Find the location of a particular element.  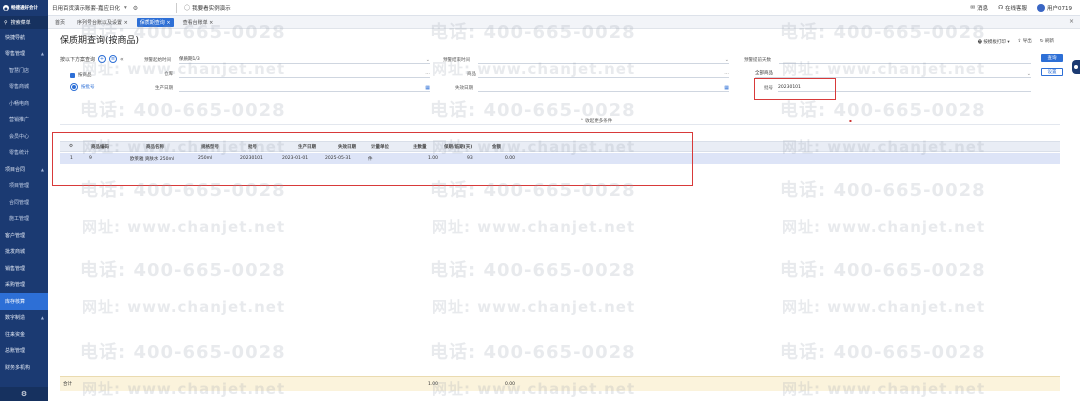

settings-button: 设置 is located at coordinates (1052, 72).